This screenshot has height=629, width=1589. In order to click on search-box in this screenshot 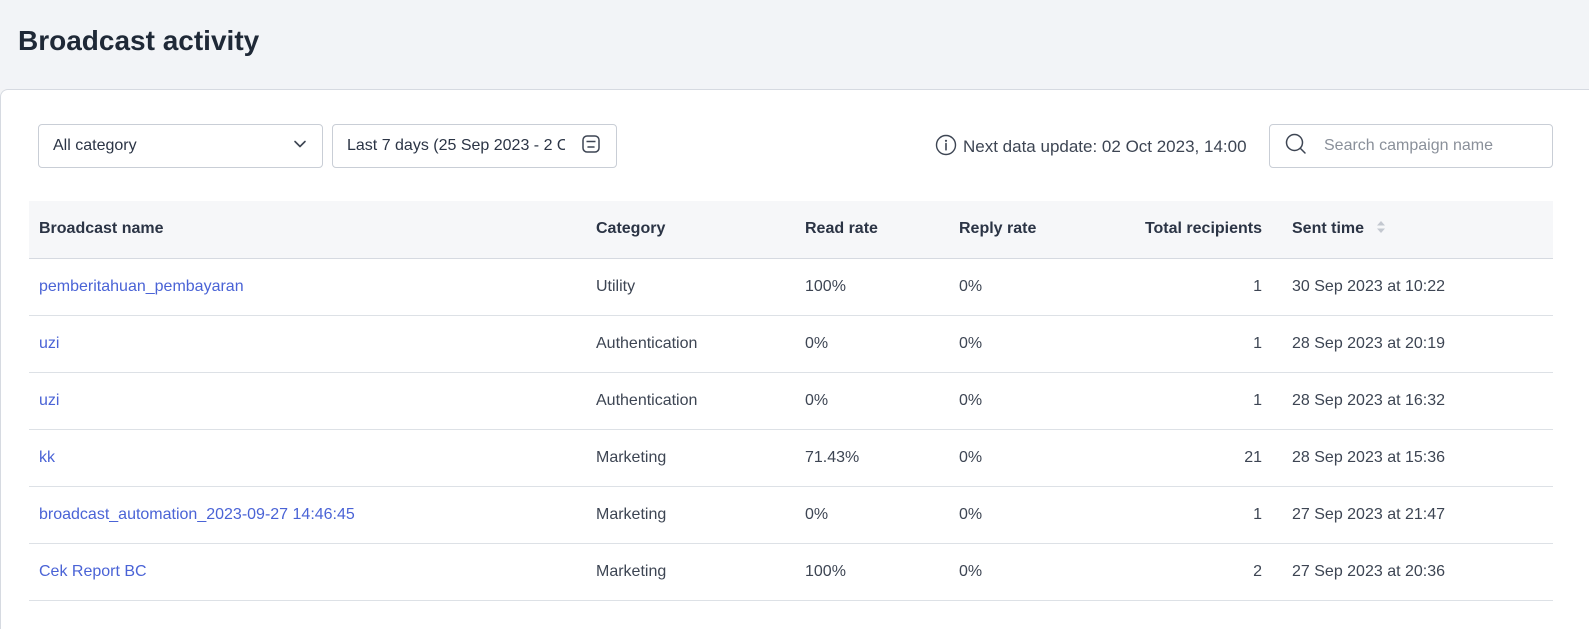, I will do `click(1411, 146)`.